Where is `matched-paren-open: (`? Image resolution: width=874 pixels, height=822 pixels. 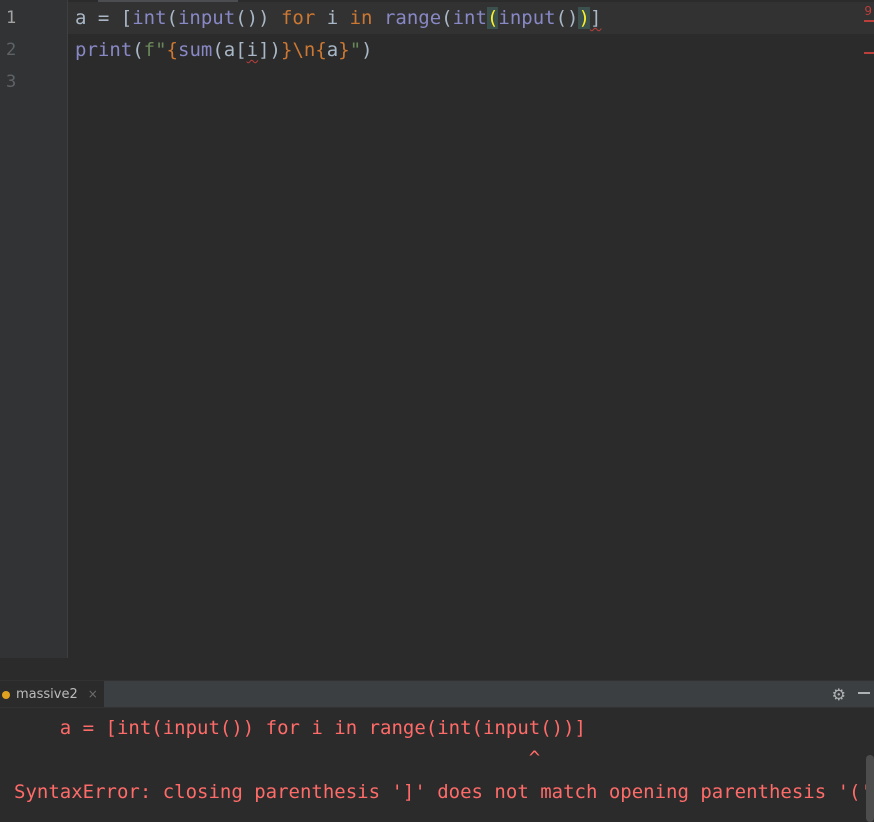 matched-paren-open: ( is located at coordinates (492, 18).